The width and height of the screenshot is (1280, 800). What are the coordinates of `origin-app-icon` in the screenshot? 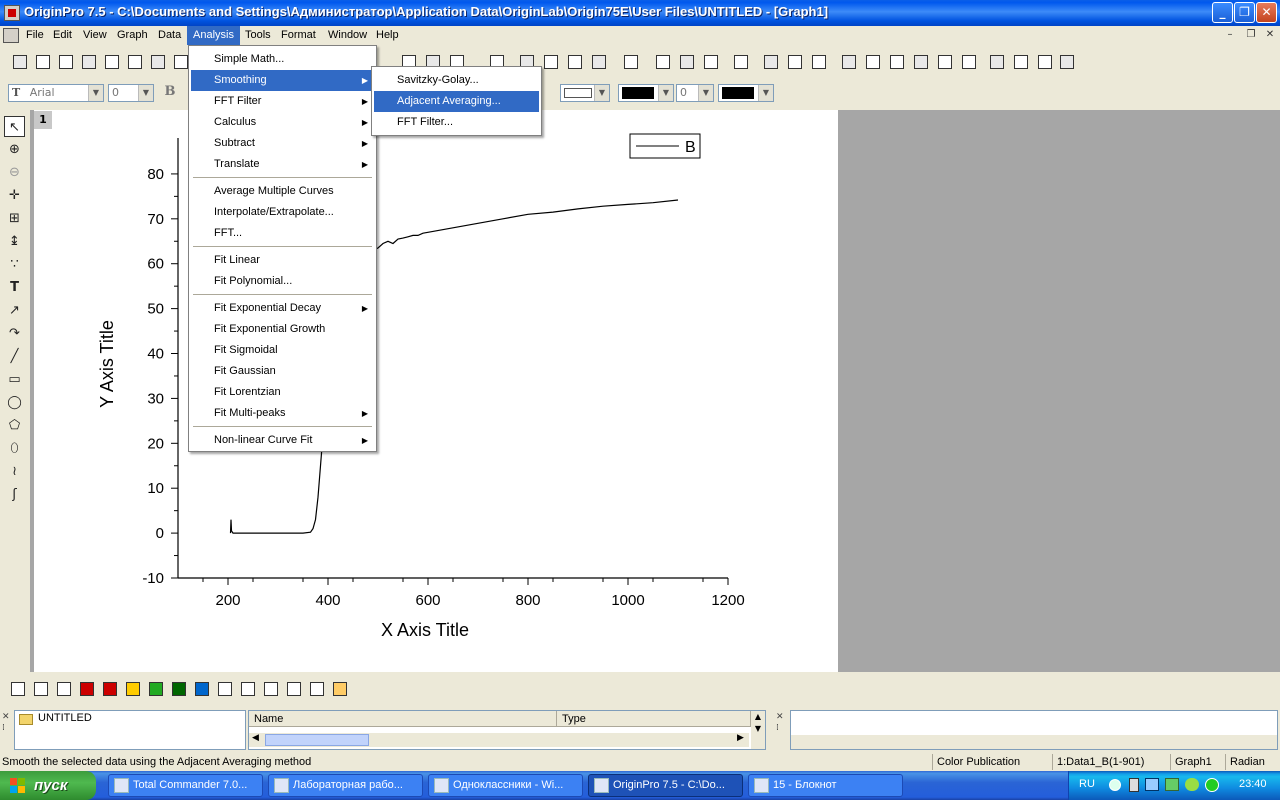 It's located at (12, 13).